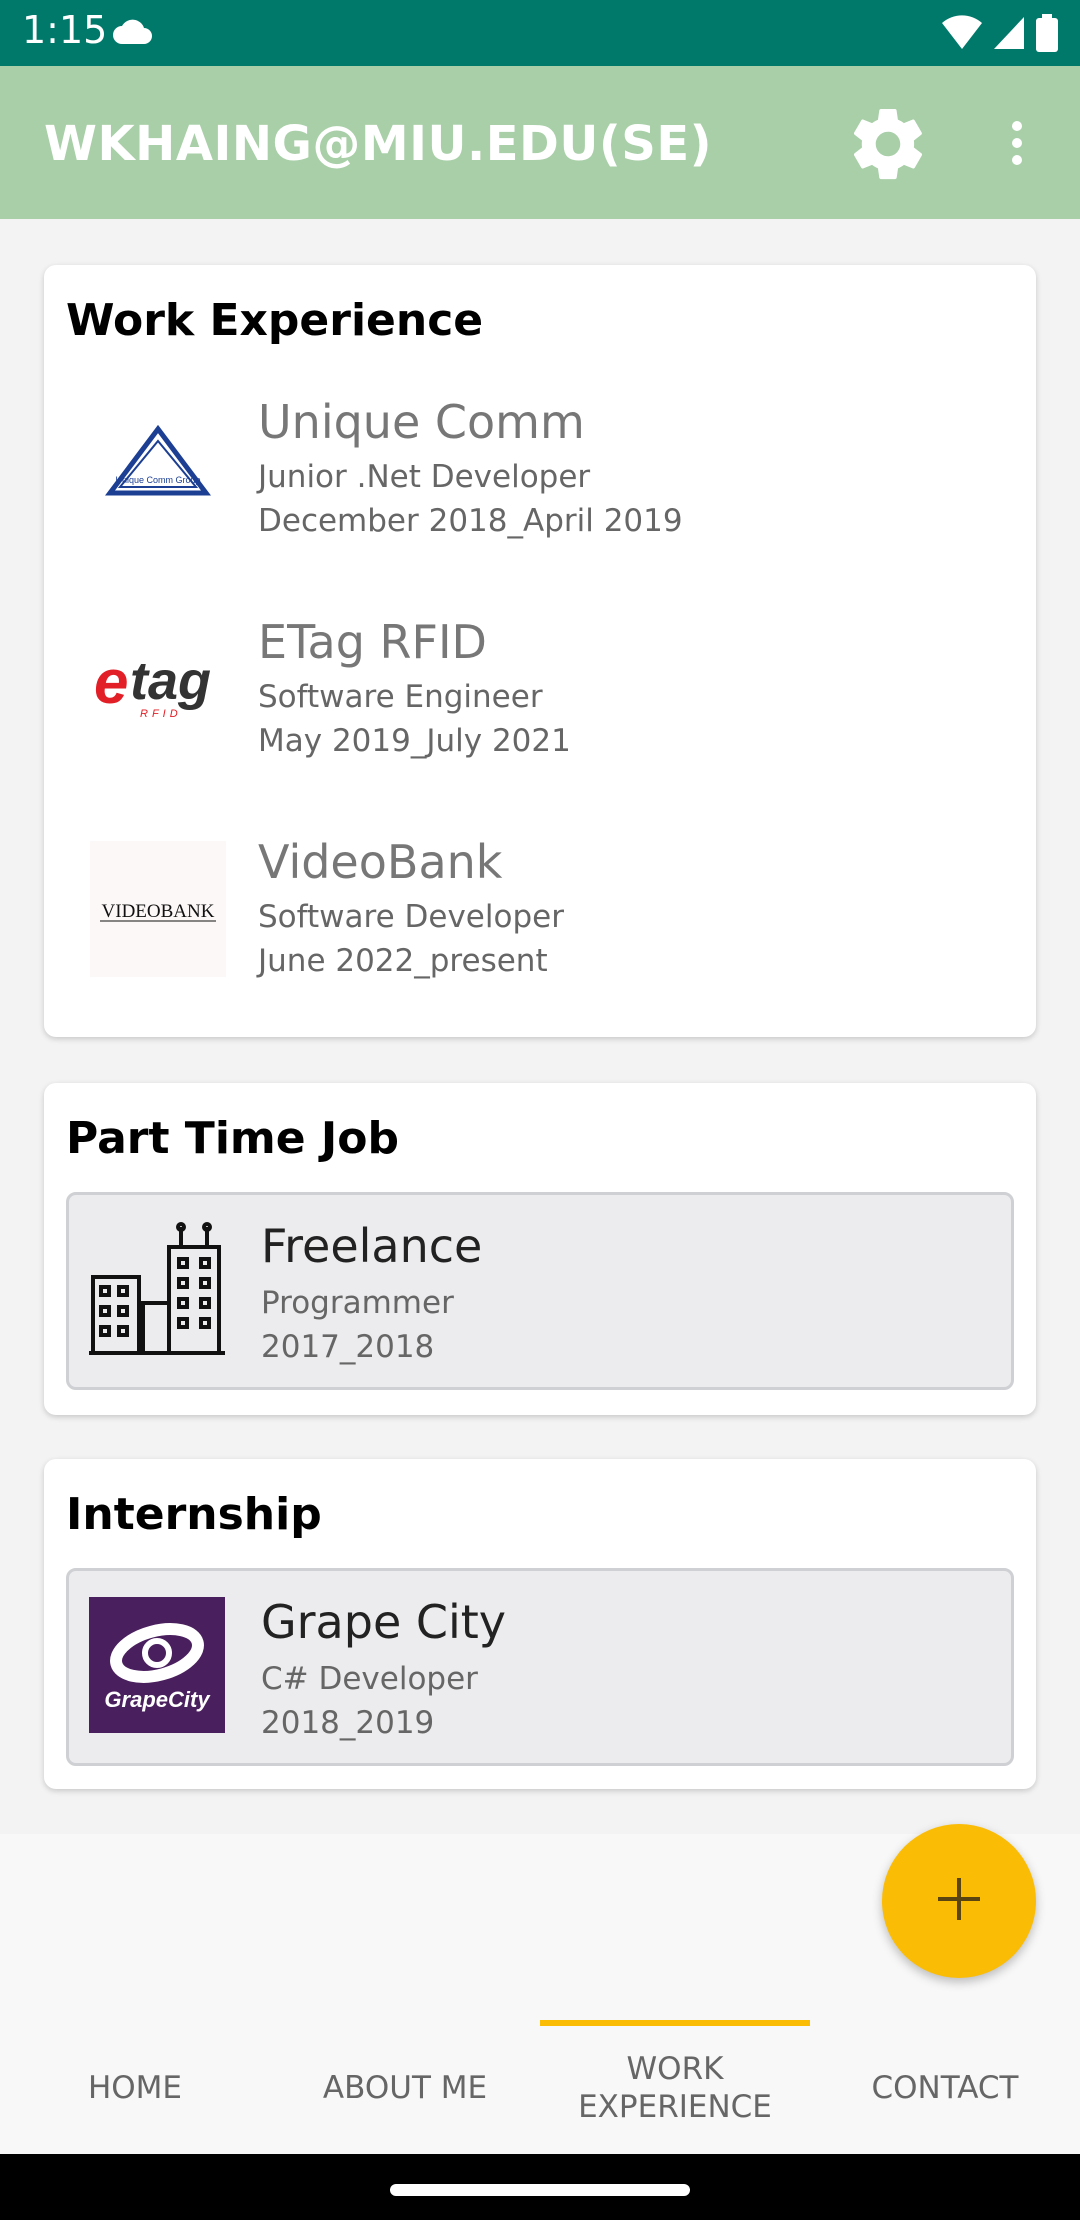 This screenshot has height=2220, width=1080. Describe the element at coordinates (275, 320) in the screenshot. I see `work-experience-heading: Work Experience` at that location.